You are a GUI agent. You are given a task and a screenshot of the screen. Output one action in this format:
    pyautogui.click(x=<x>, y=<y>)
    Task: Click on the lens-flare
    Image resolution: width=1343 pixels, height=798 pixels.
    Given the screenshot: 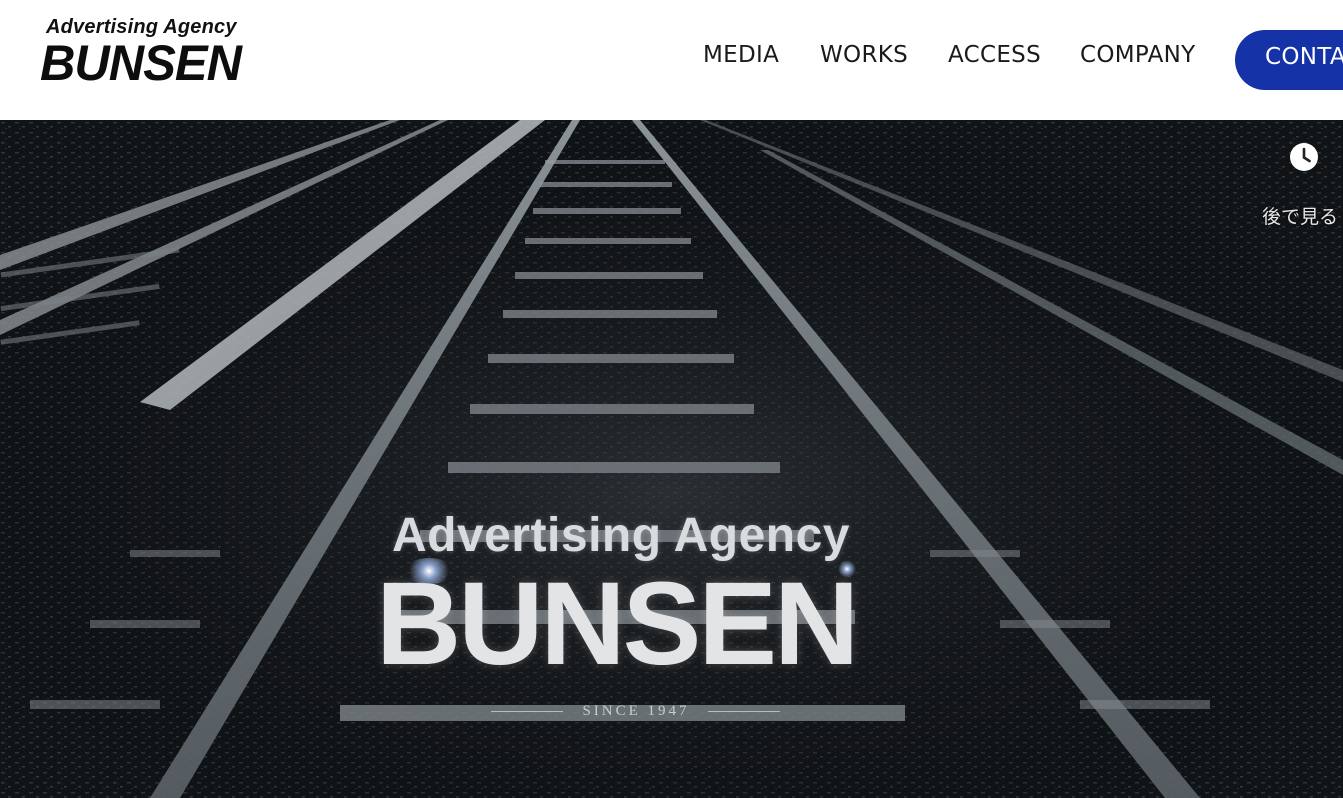 What is the action you would take?
    pyautogui.click(x=429, y=571)
    